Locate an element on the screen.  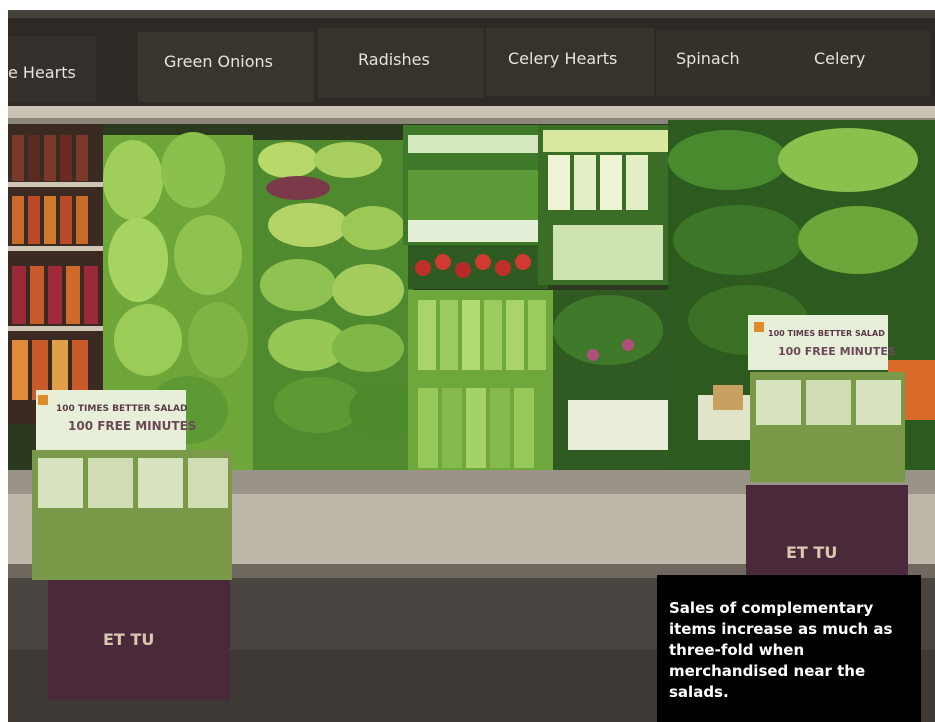
sign-green-onions: Green Onions is located at coordinates (218, 61).